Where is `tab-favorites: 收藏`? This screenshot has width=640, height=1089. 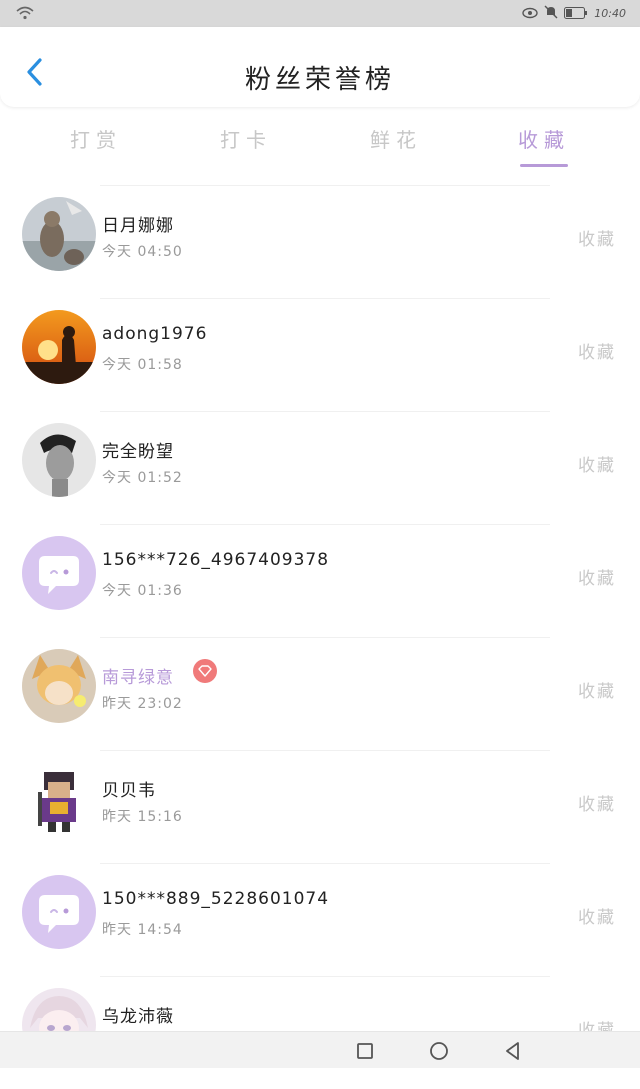 tab-favorites: 收藏 is located at coordinates (544, 145).